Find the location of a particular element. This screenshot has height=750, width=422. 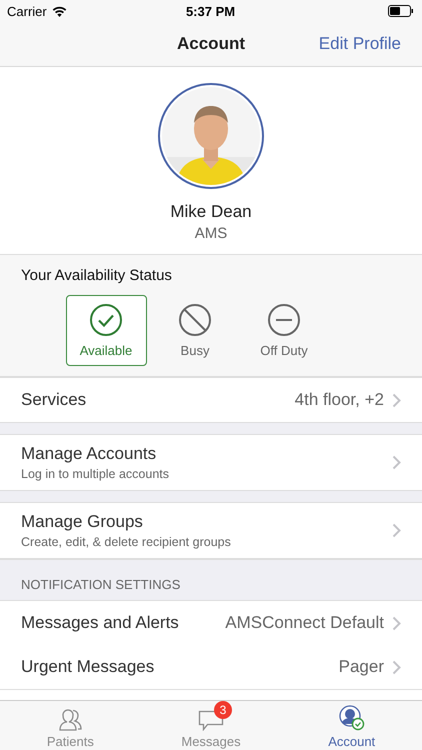

tab-button: Account is located at coordinates (351, 725).